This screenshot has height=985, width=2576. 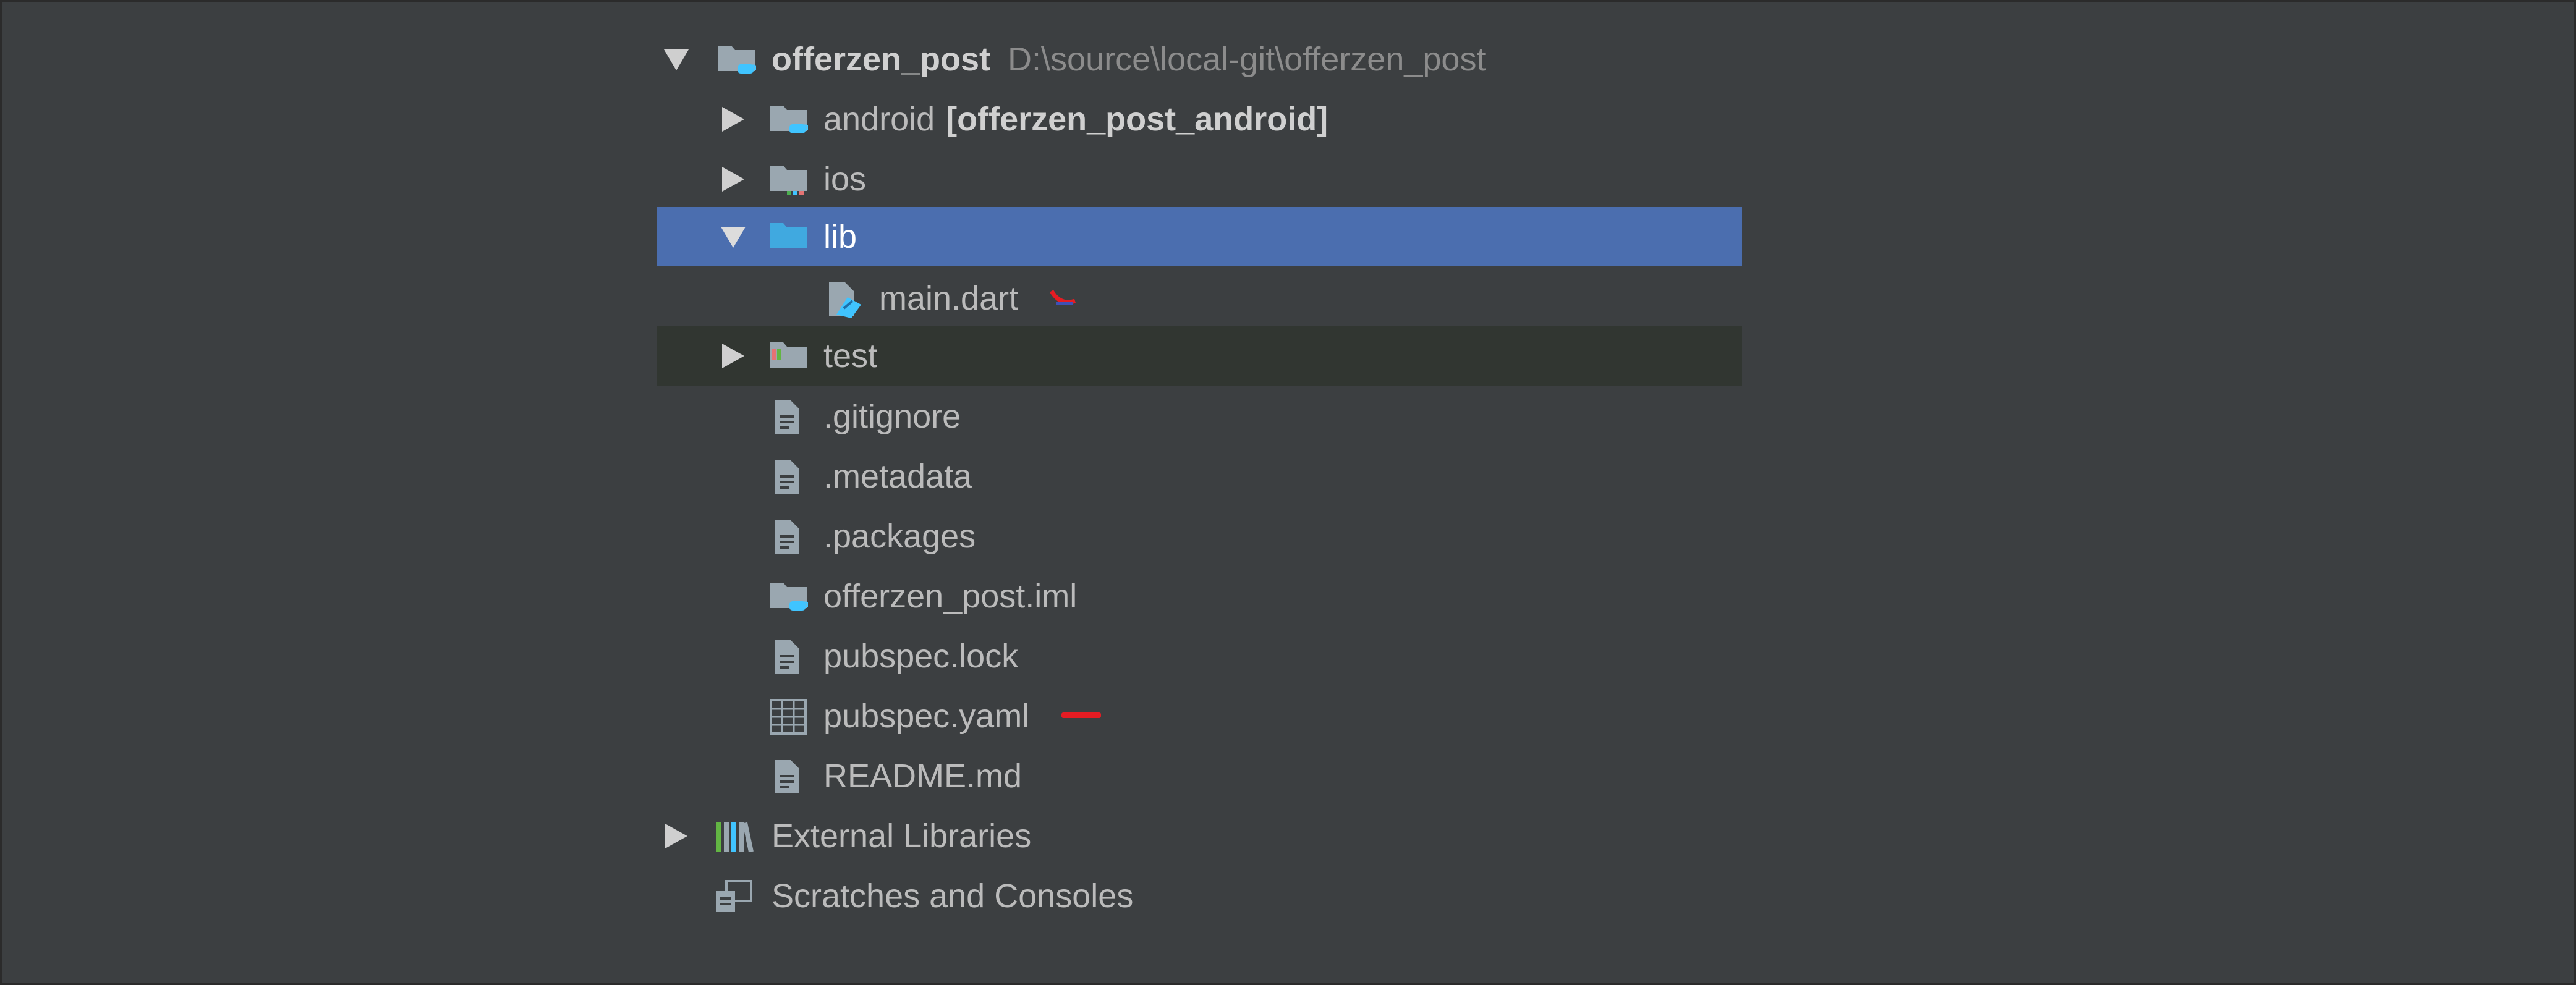 I want to click on file-label-metadata: .metadata, so click(x=897, y=476).